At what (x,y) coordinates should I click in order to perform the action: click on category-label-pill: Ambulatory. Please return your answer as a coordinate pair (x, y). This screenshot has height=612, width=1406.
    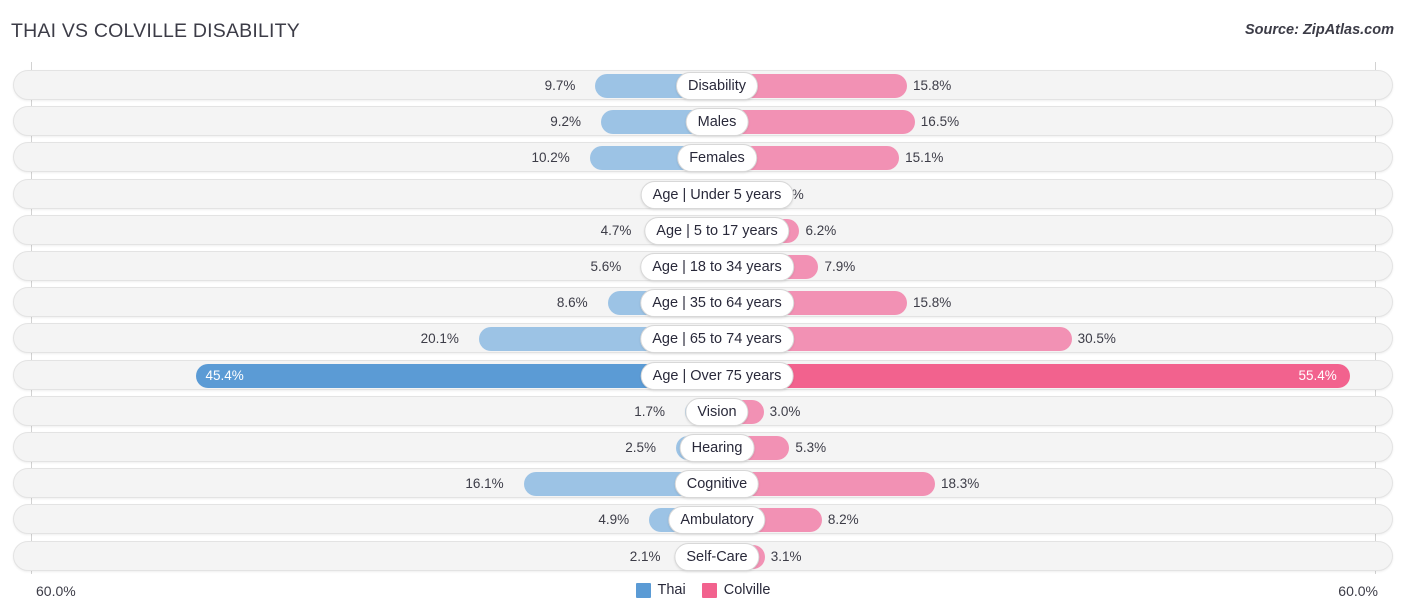
    Looking at the image, I should click on (717, 520).